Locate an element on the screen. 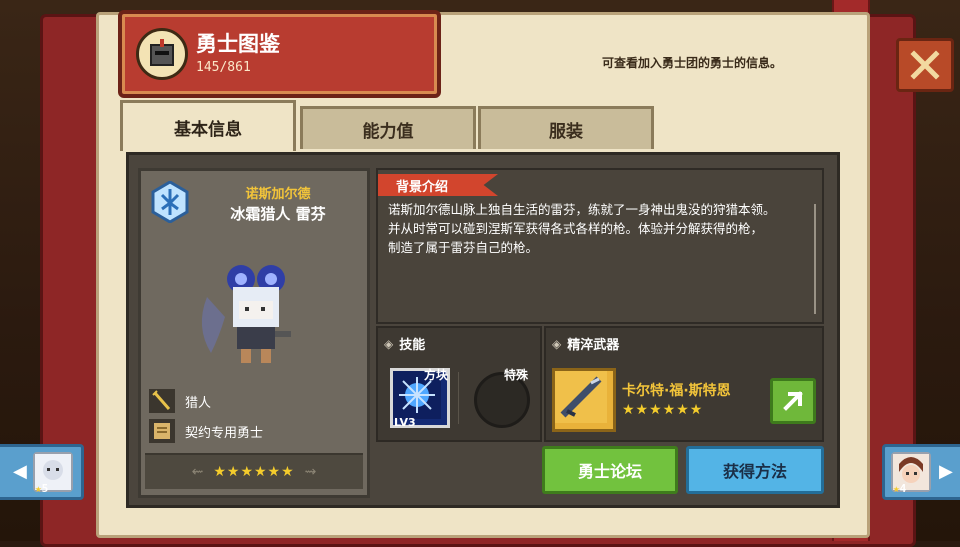 This screenshot has width=960, height=547. hero-card: 诺斯加尔德 冰霜猎人 雷芬 猎人 契约专用勇士 ⇜ ★★★★★★ ⇝ is located at coordinates (254, 333).